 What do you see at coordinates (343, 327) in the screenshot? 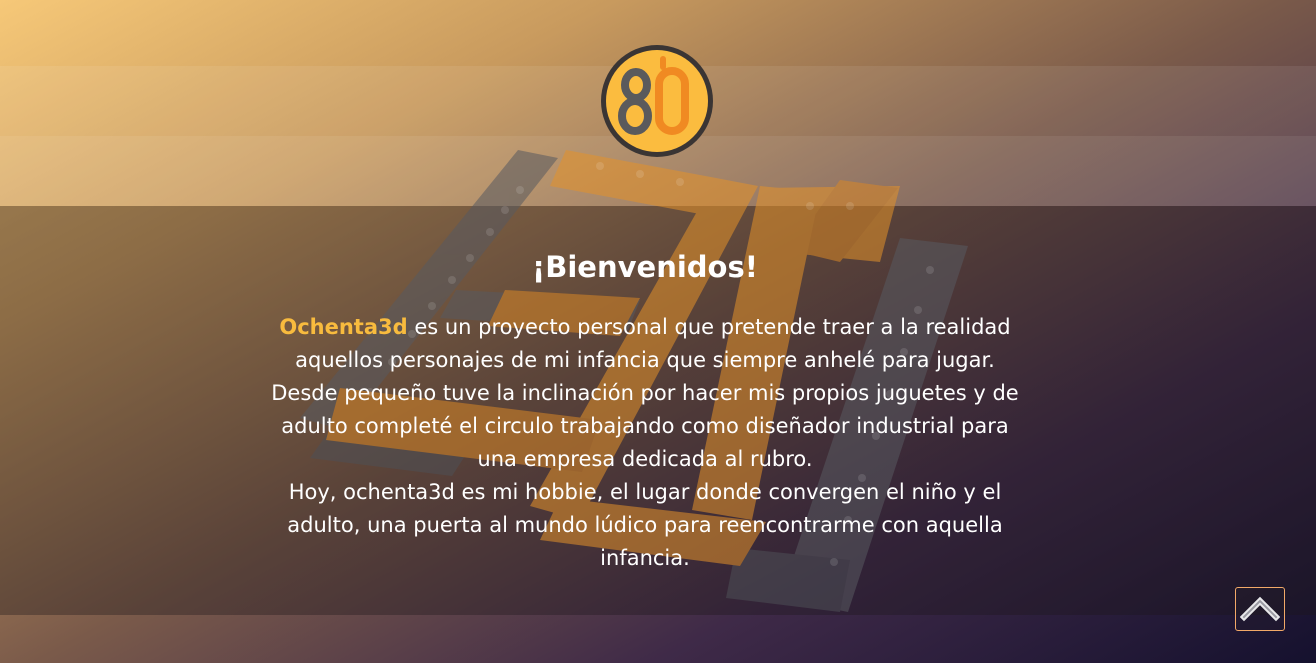
I see `brand-name: Ochenta3d` at bounding box center [343, 327].